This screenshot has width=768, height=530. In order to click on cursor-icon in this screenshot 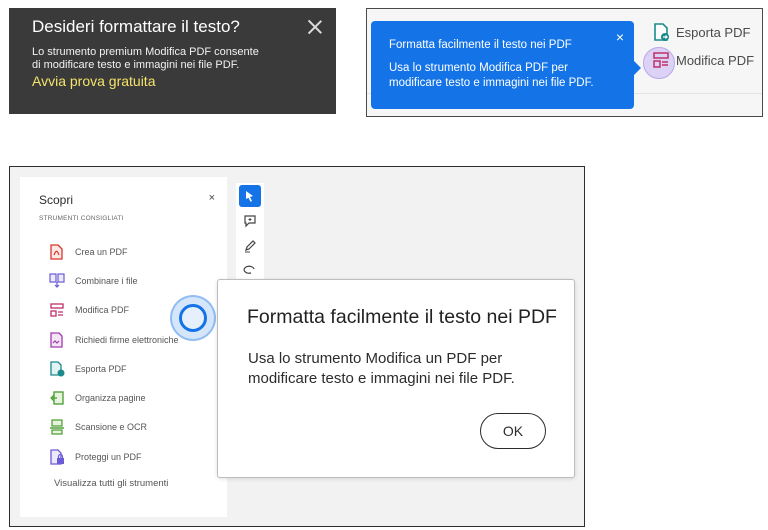, I will do `click(249, 196)`.